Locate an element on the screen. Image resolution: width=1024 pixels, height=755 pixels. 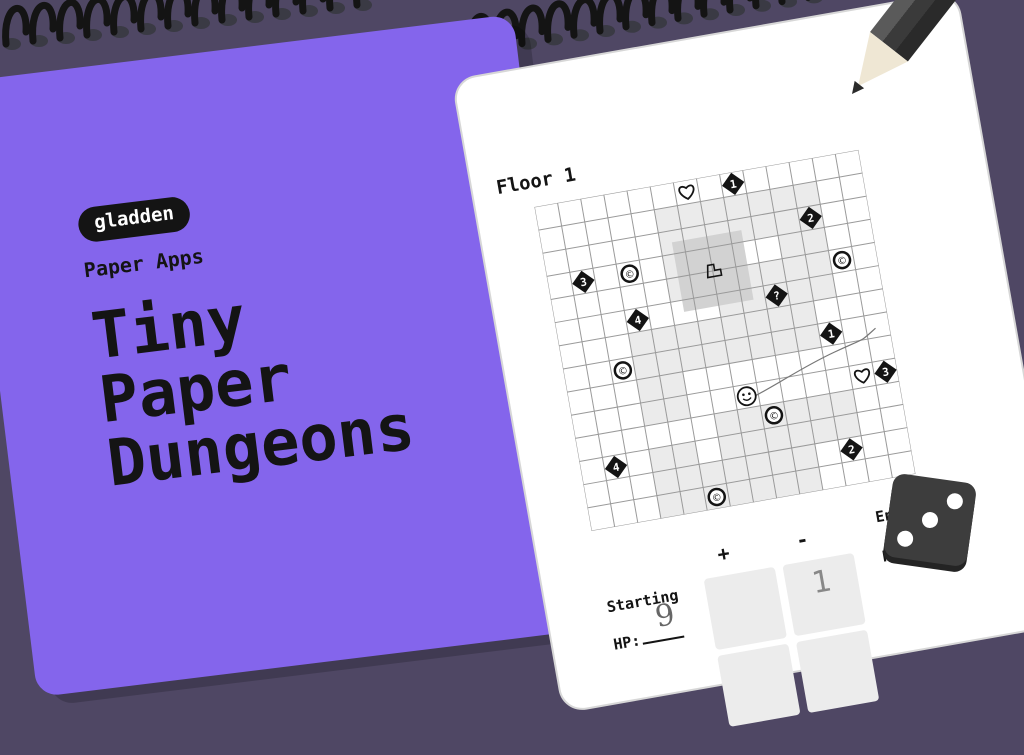
die-icon is located at coordinates (930, 520).